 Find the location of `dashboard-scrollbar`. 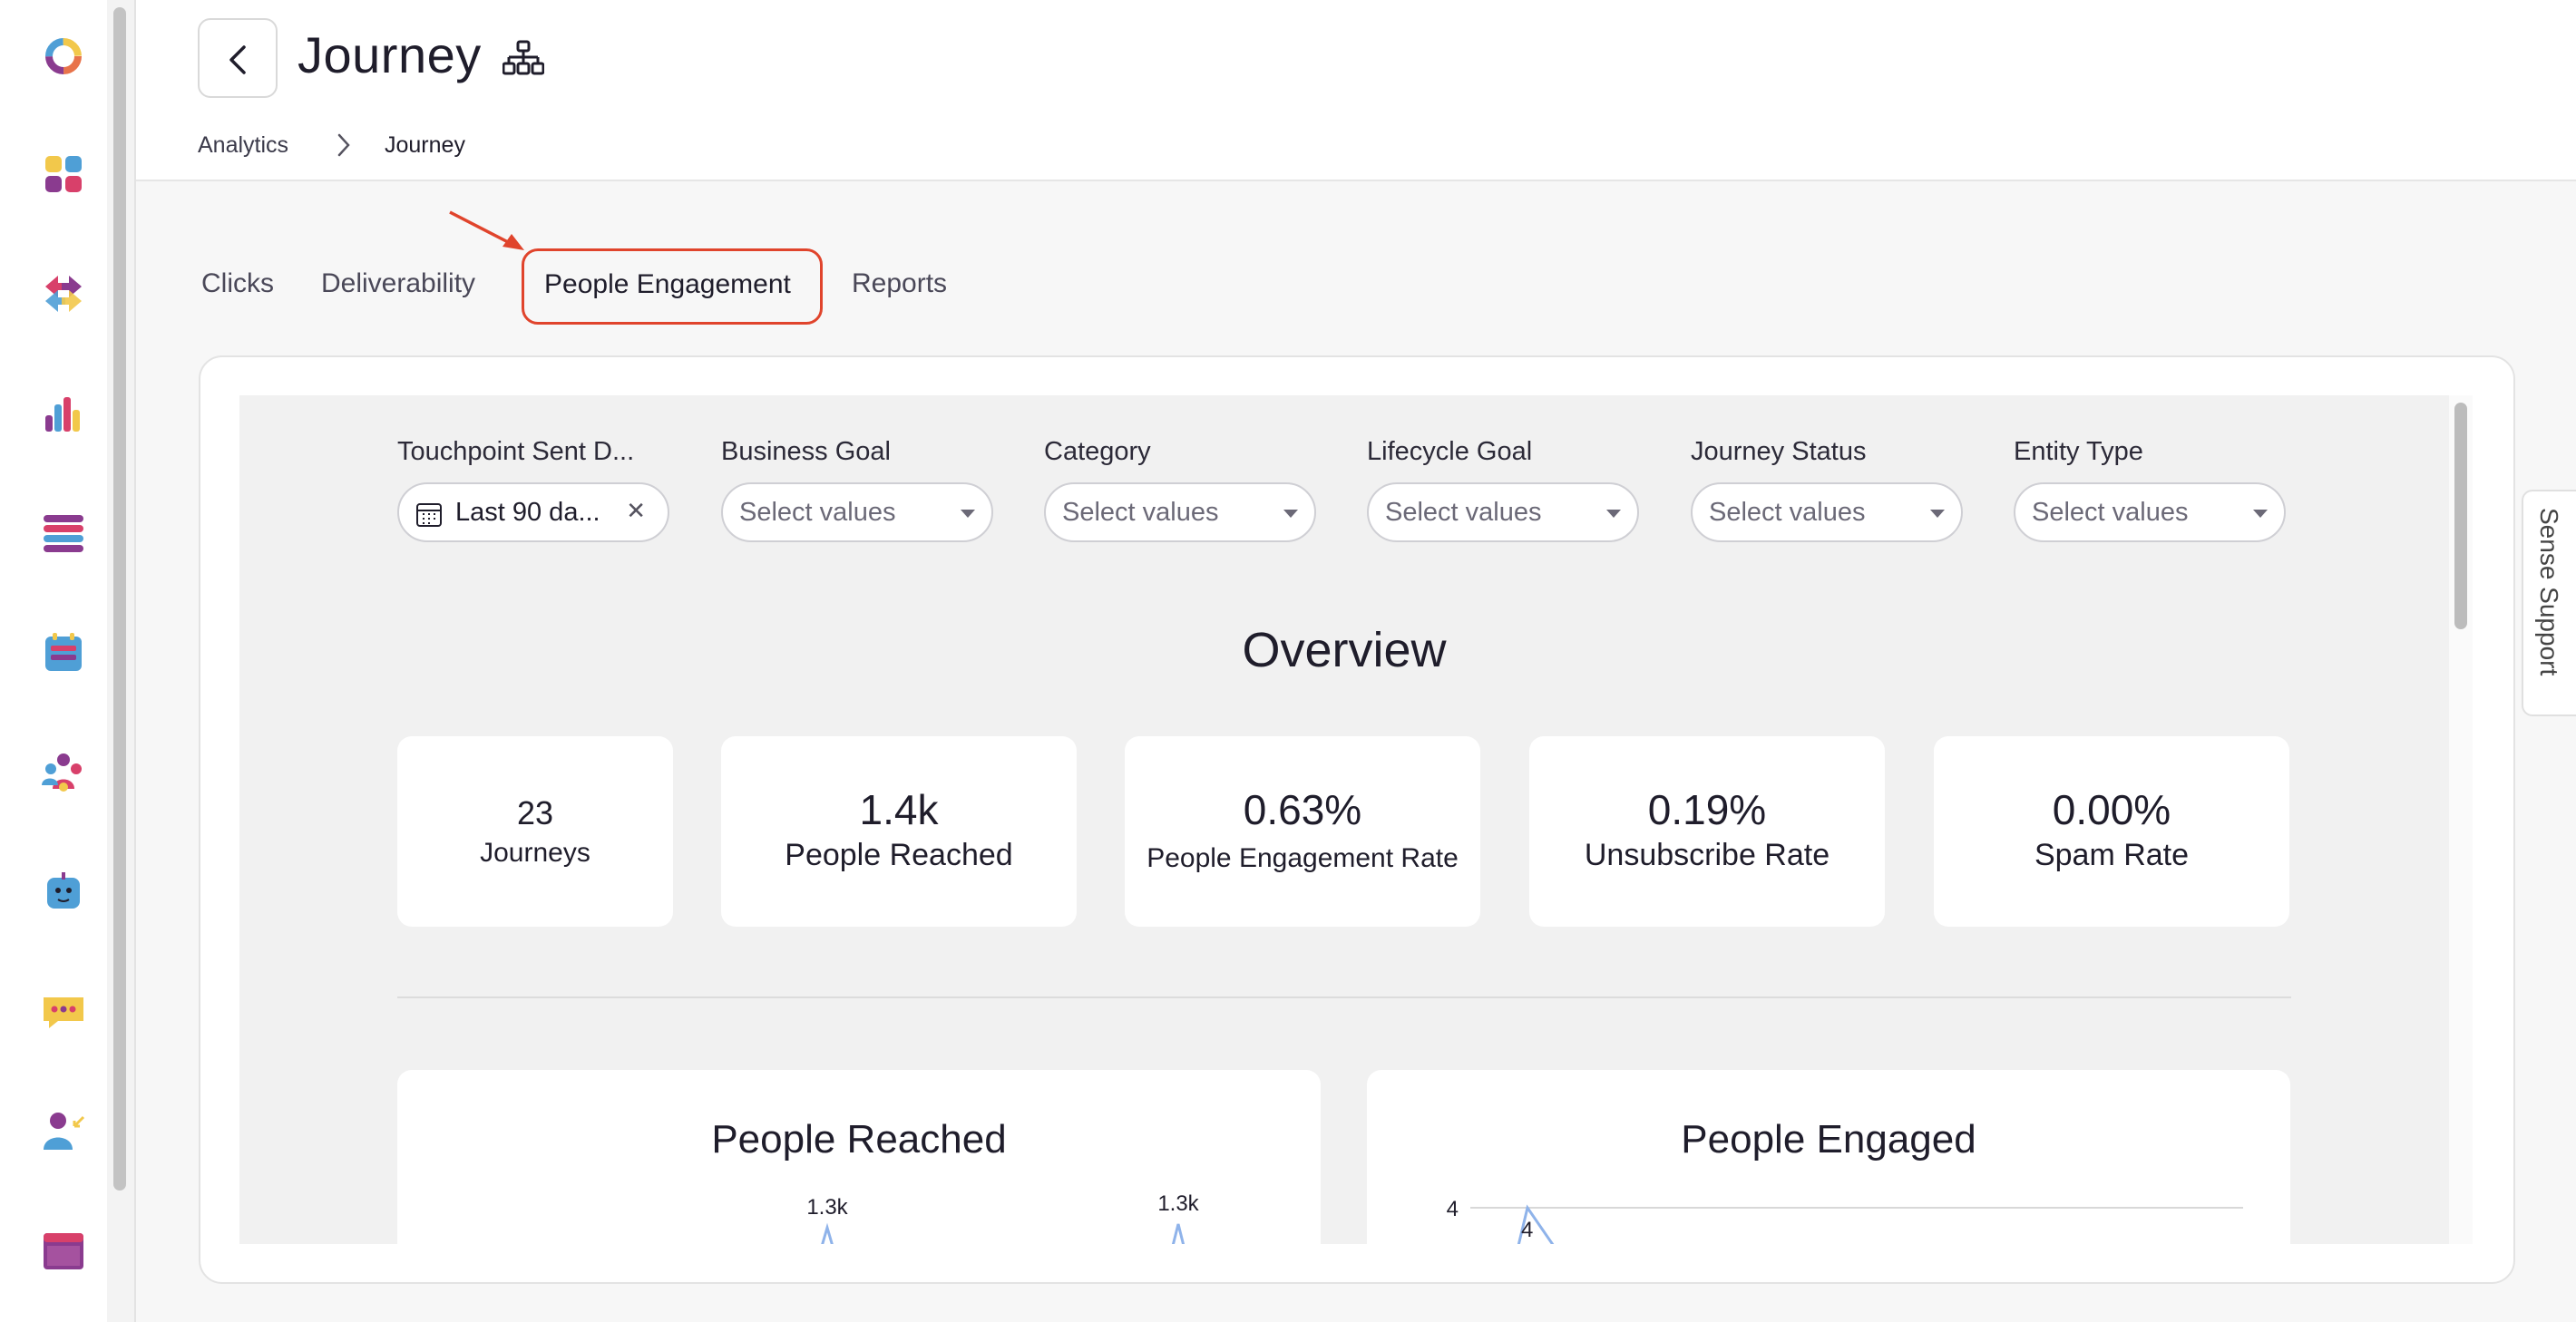

dashboard-scrollbar is located at coordinates (2461, 819).